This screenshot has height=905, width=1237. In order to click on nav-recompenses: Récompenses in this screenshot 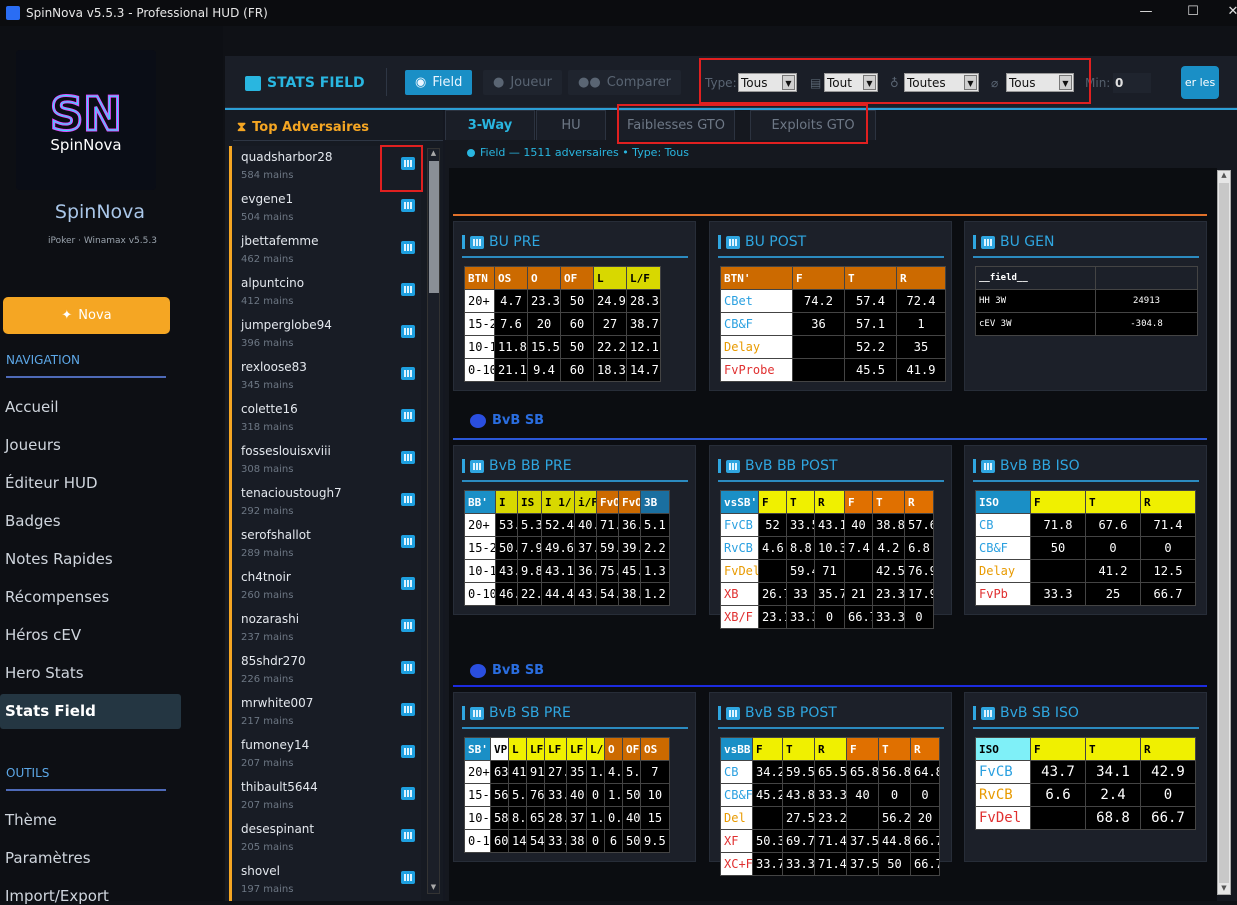, I will do `click(57, 597)`.